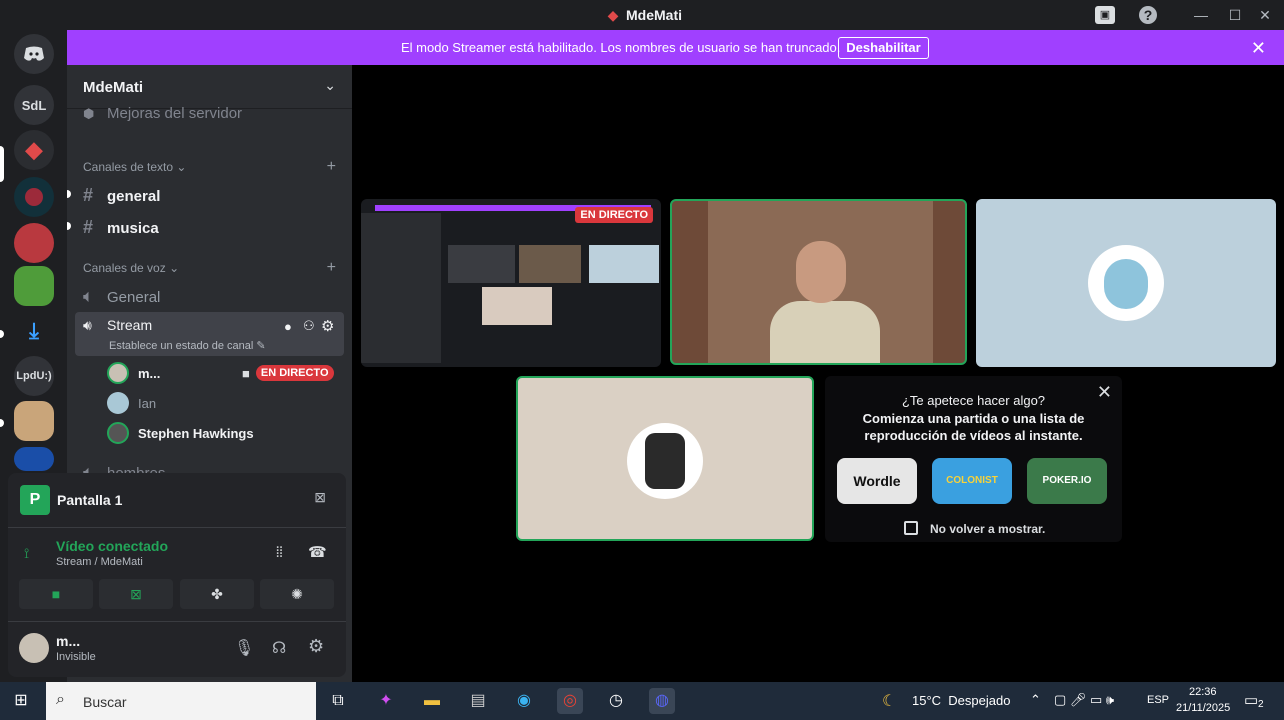  I want to click on notification-count: 2, so click(1261, 704).